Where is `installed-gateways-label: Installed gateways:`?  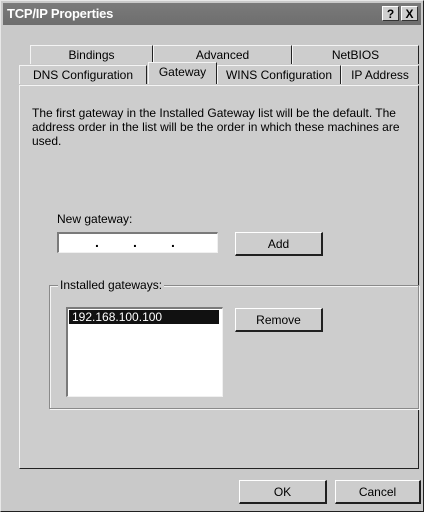 installed-gateways-label: Installed gateways: is located at coordinates (111, 285).